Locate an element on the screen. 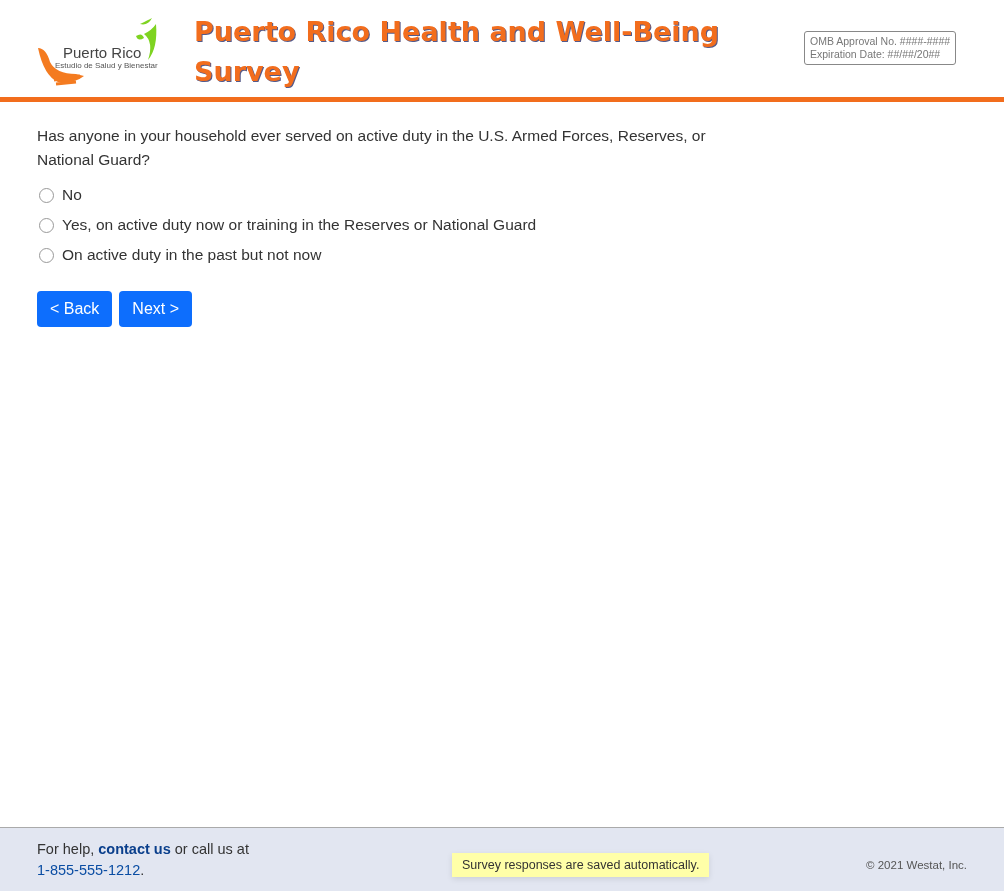  omb-notice: OMB Approval No. ####-#### Expiration Date: ##/##/20## is located at coordinates (880, 48).